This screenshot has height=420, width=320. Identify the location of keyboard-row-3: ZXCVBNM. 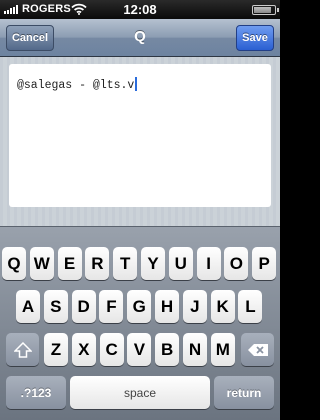
(140, 349).